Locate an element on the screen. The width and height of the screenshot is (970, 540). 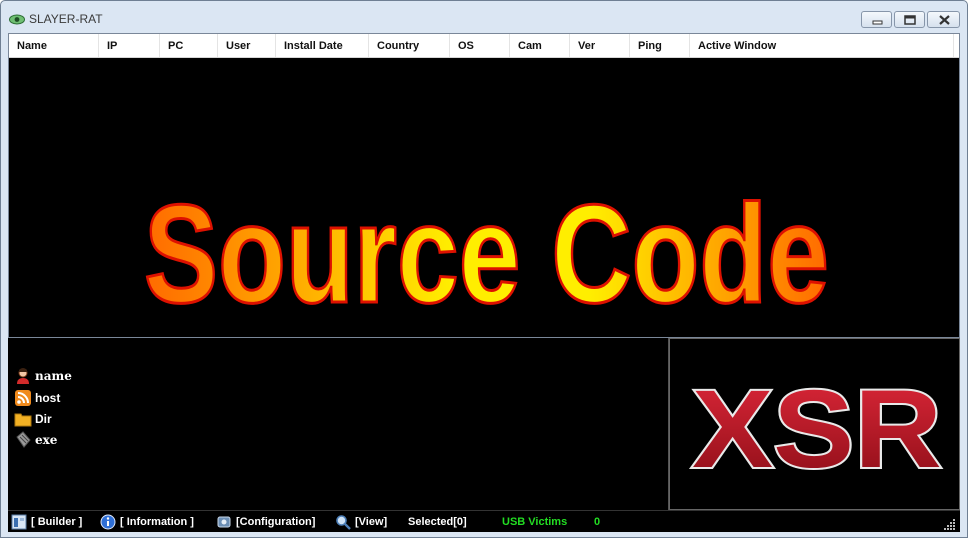
rss-icon is located at coordinates (23, 398).